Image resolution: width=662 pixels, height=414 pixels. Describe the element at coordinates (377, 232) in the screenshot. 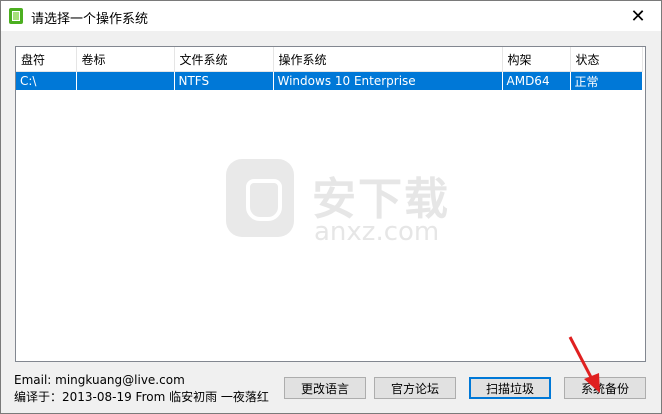

I see `watermark-domain: anxz.com` at that location.